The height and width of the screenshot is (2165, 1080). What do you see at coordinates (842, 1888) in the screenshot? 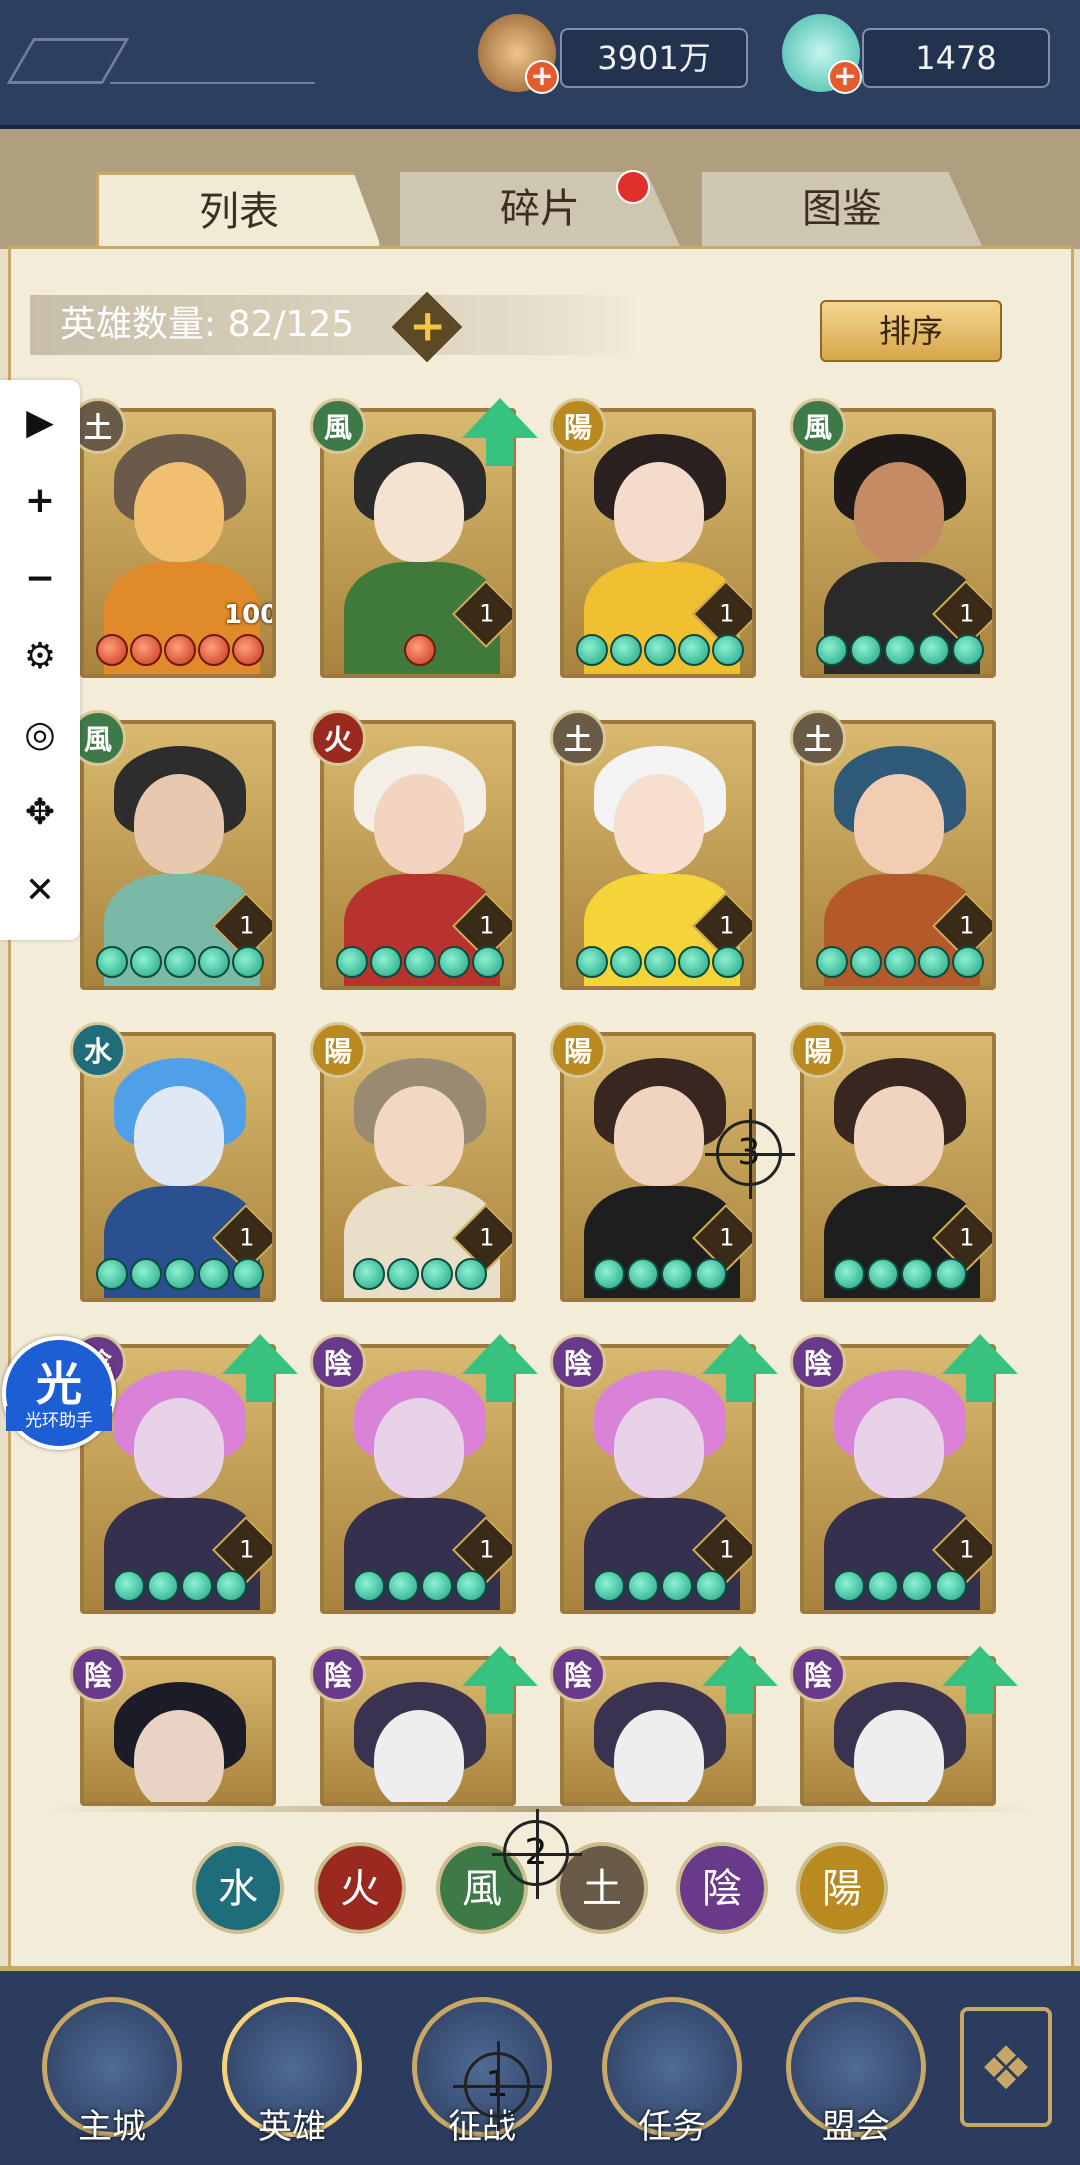
I see `element-filter-button: 陽` at bounding box center [842, 1888].